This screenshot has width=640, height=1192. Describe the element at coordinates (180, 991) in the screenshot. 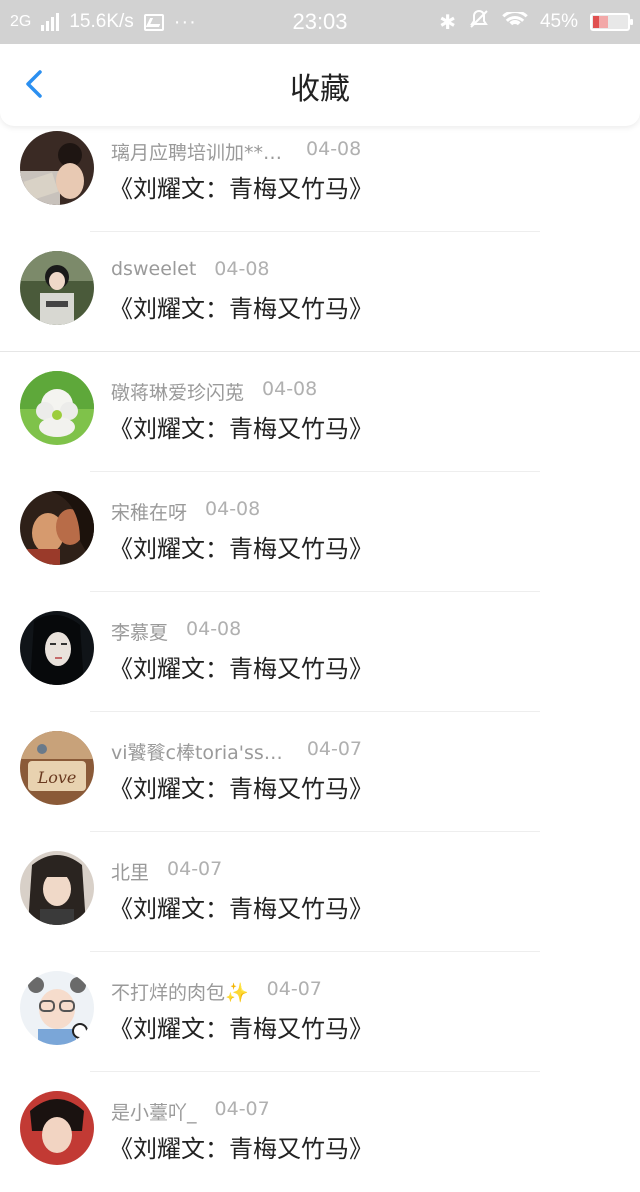

I see `user-name: 不打烊的肉包✨` at that location.